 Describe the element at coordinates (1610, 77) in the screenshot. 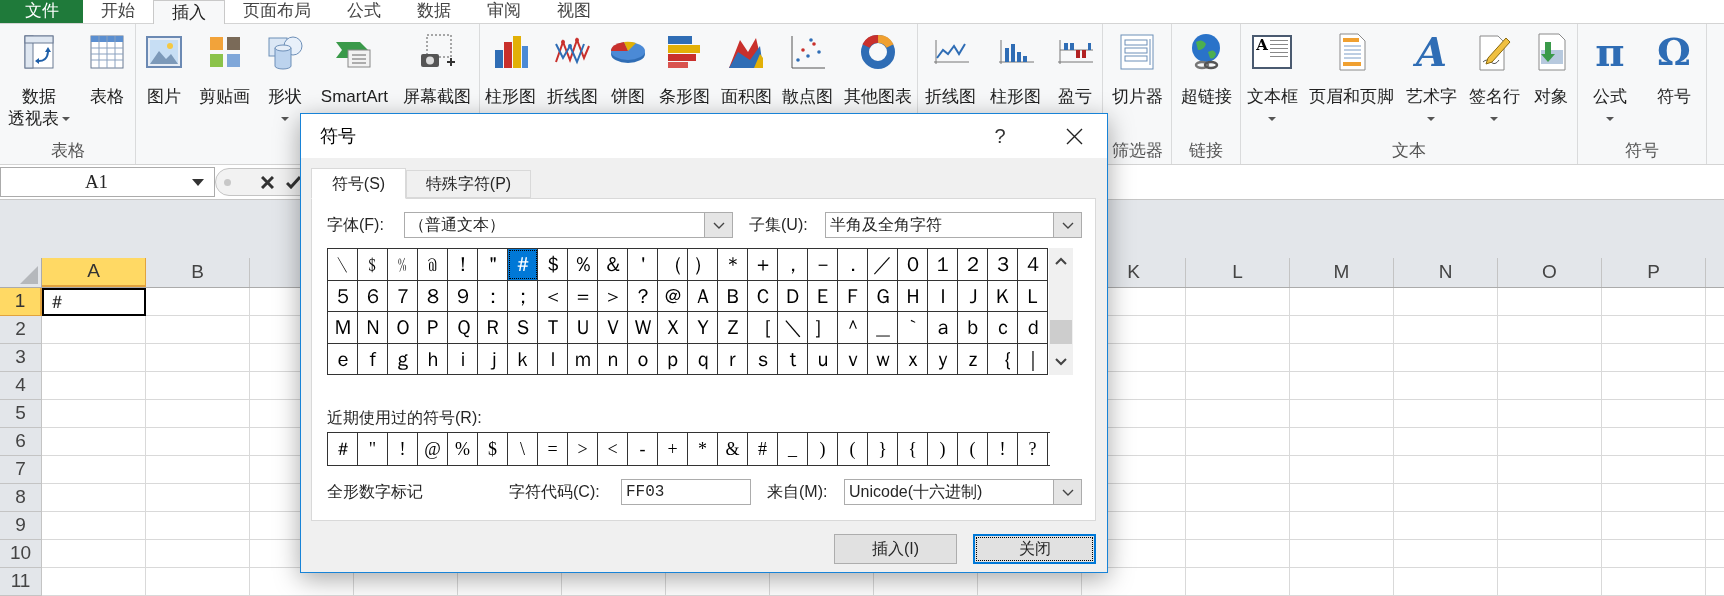

I see `ribbon-button: π 公式` at that location.